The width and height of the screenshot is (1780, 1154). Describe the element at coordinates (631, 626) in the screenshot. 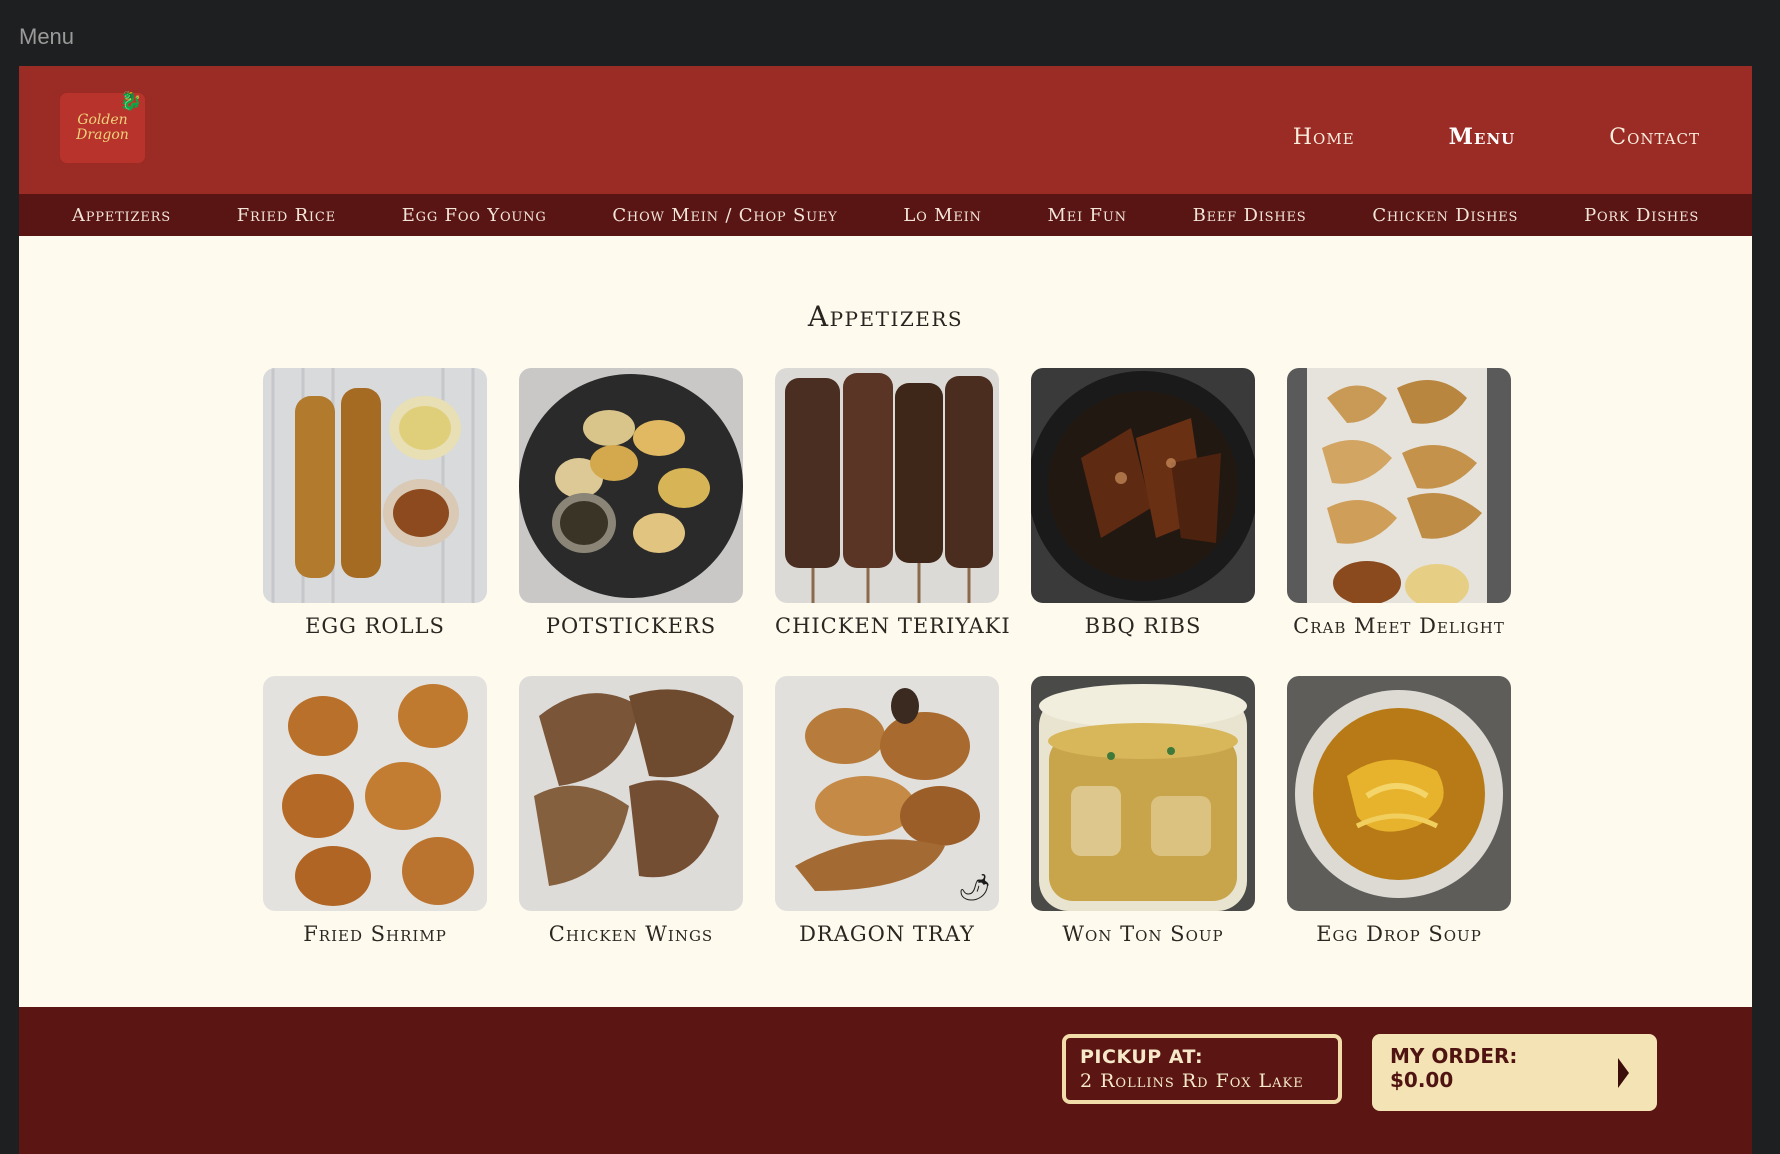

I see `item-name: POTSTICKERS` at that location.